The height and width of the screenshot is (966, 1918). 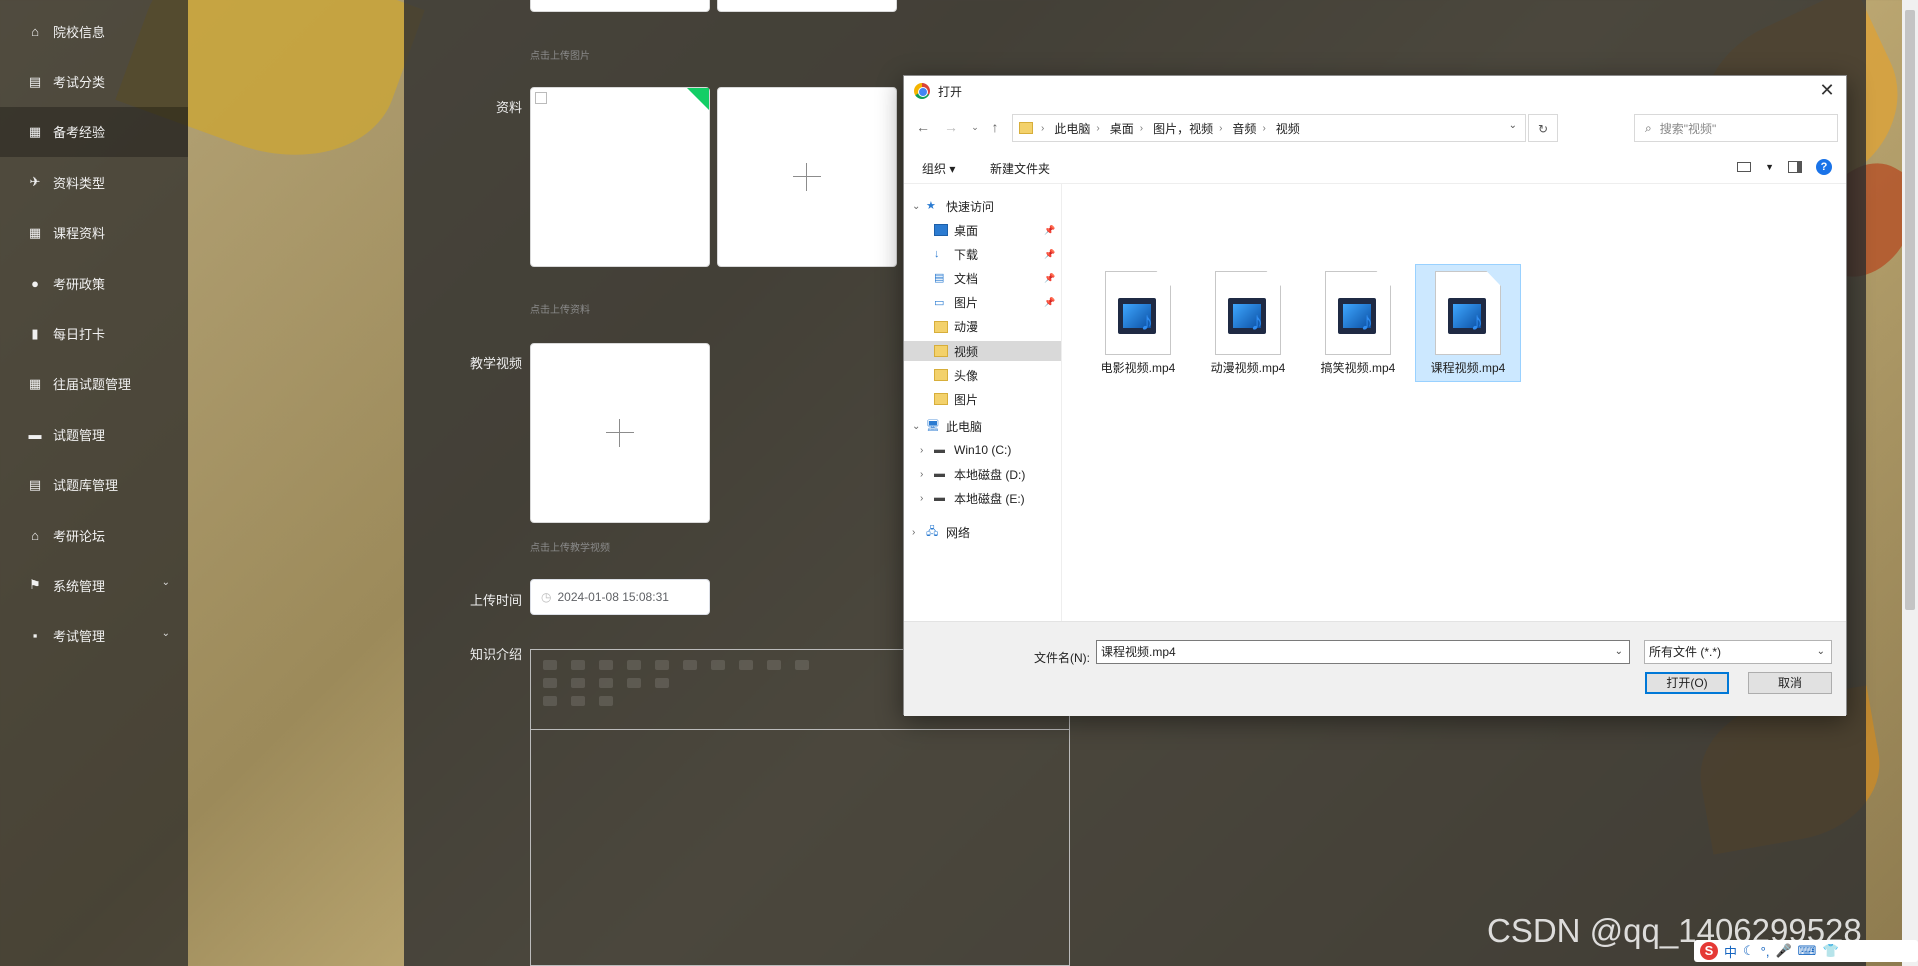 I want to click on sidebar-item: ⌂ 考研论坛, so click(x=94, y=535).